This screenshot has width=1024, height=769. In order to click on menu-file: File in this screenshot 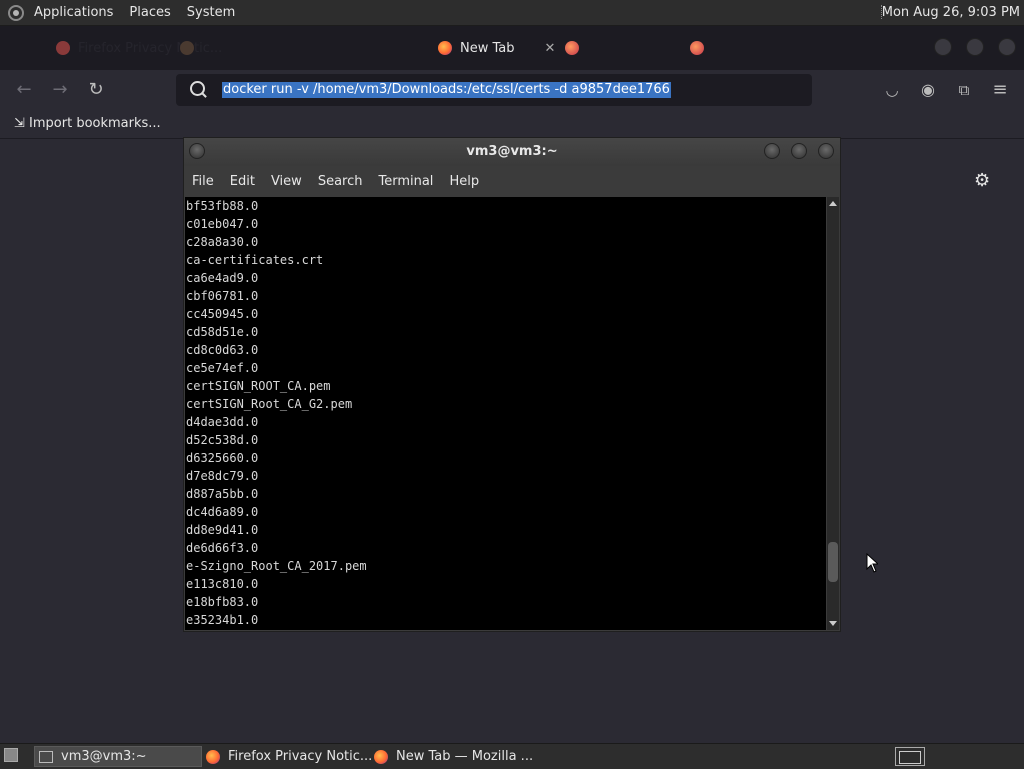, I will do `click(203, 181)`.